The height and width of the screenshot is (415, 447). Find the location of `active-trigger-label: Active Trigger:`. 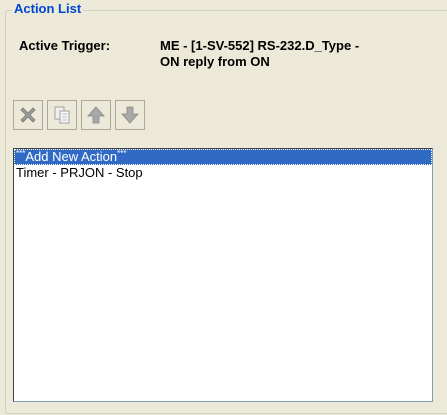

active-trigger-label: Active Trigger: is located at coordinates (65, 45).